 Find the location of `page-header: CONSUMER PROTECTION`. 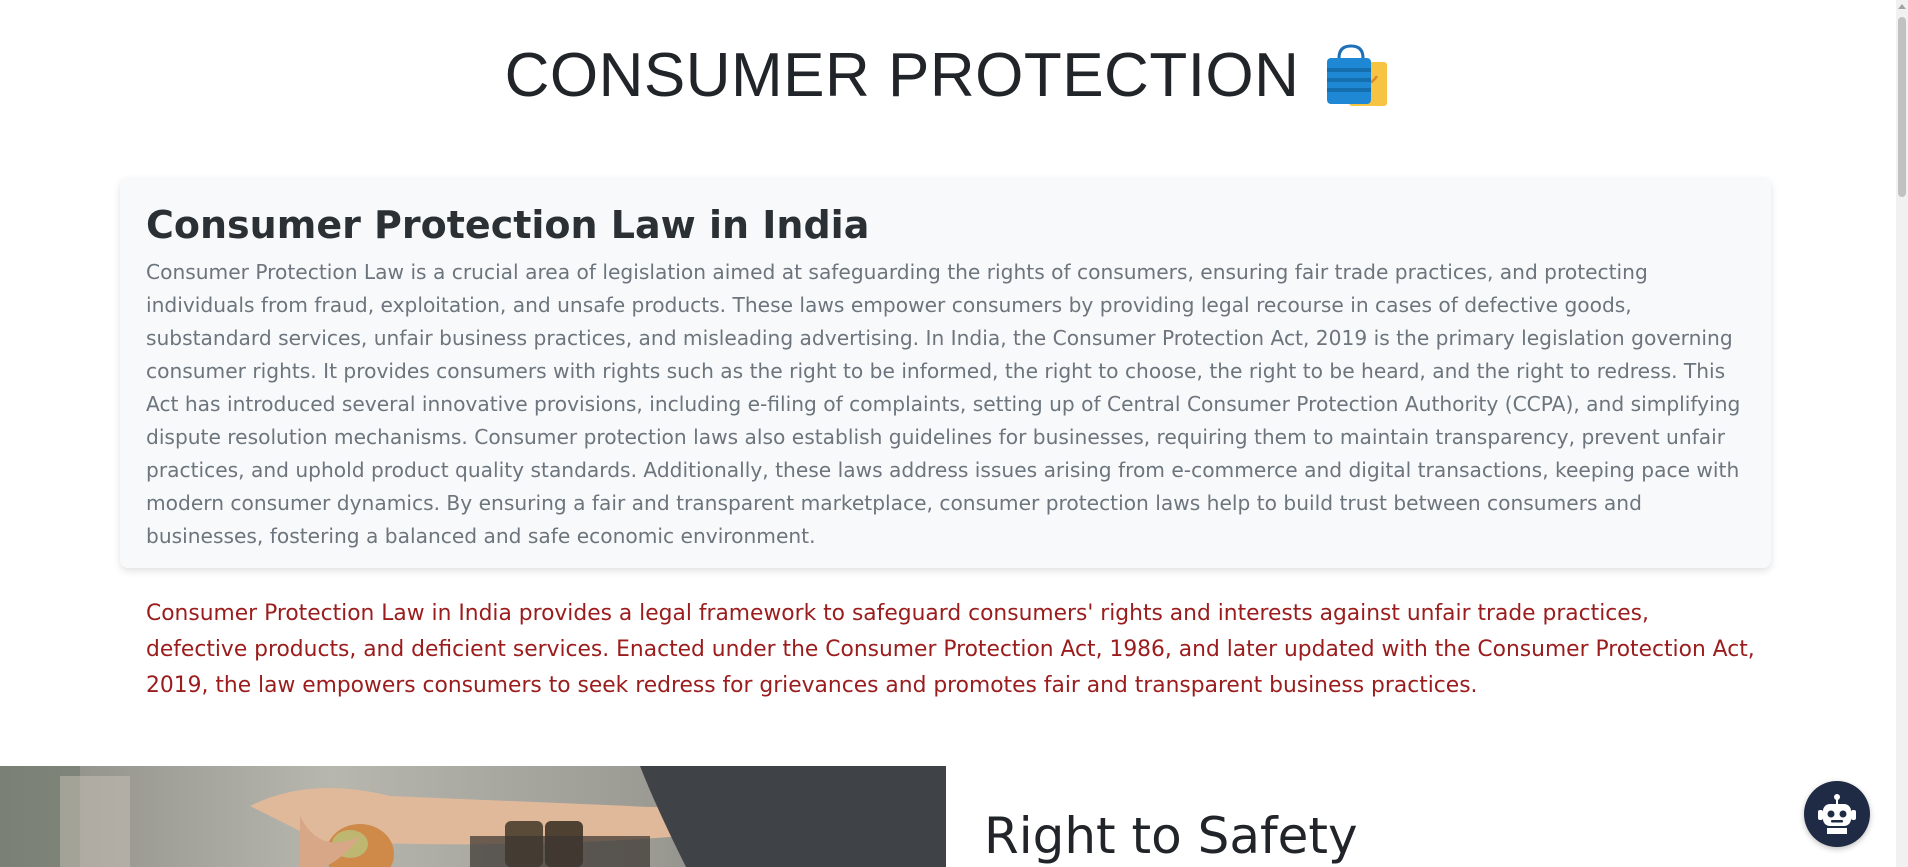

page-header: CONSUMER PROTECTION is located at coordinates (948, 76).